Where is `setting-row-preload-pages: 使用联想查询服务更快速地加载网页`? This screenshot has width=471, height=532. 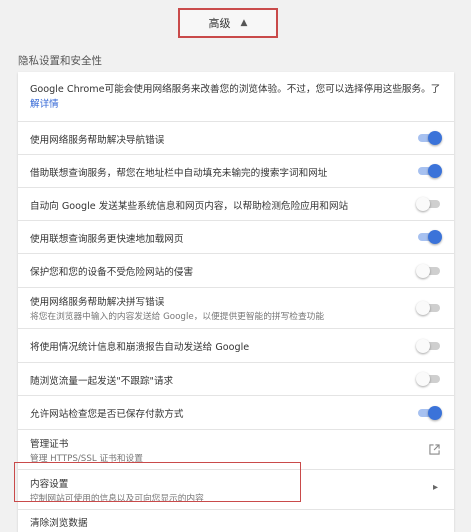 setting-row-preload-pages: 使用联想查询服务更快速地加载网页 is located at coordinates (236, 237).